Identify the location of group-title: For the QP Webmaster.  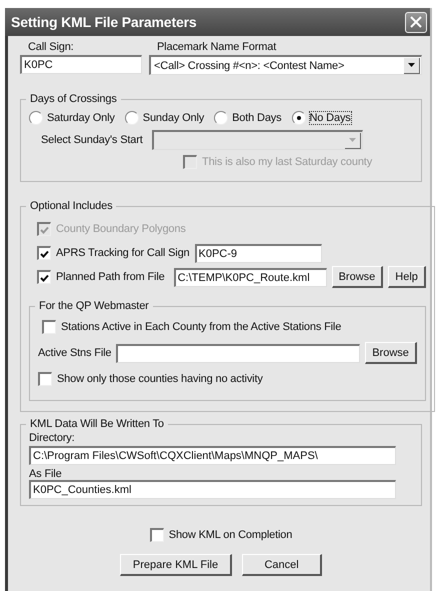
(94, 306).